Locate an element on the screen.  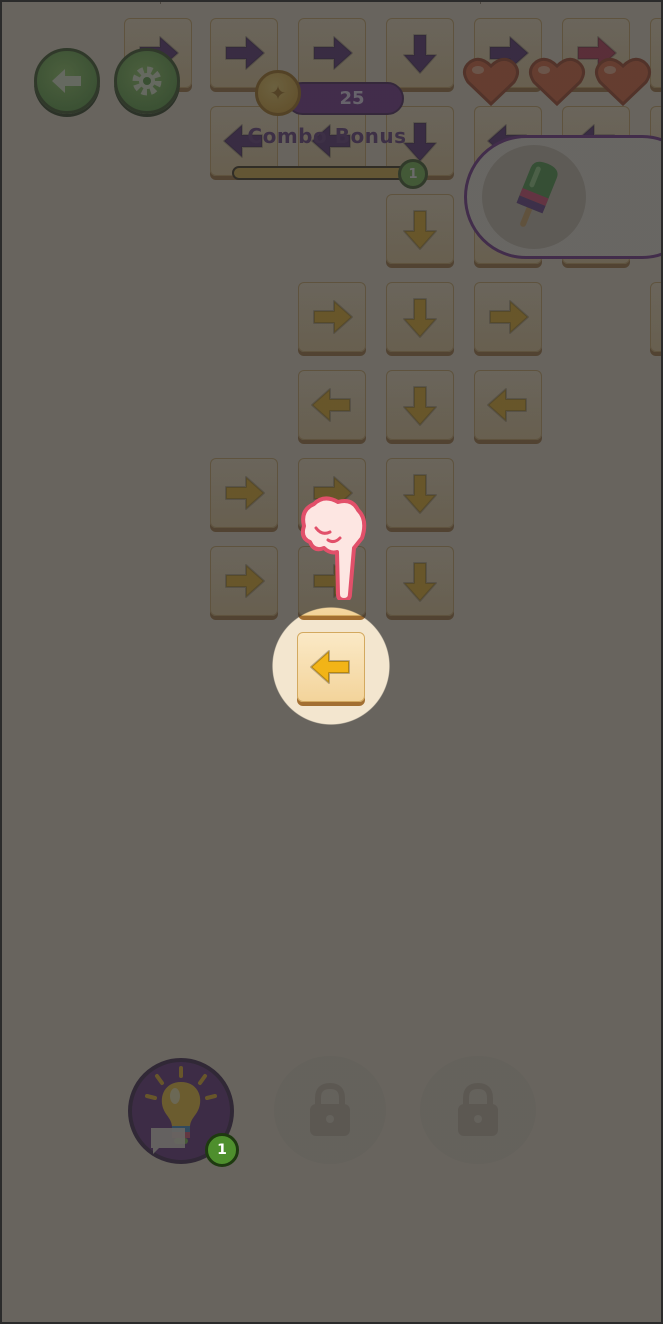
score-counter: 25 is located at coordinates (345, 98).